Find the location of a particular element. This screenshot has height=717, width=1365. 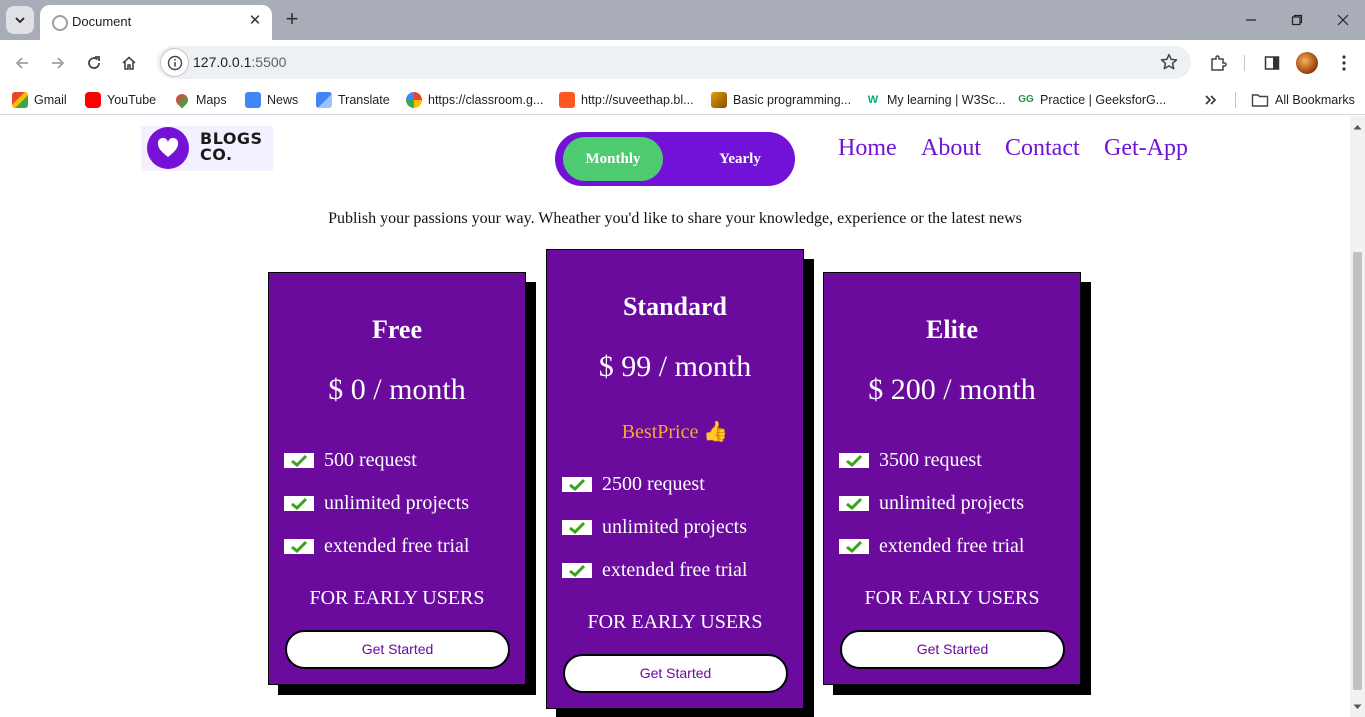

feature-label: unlimited projects is located at coordinates (674, 526).